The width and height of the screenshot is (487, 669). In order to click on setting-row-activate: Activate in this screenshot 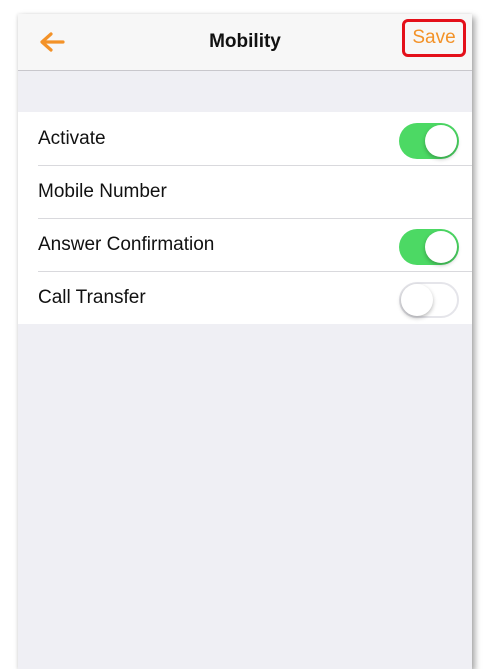, I will do `click(245, 138)`.